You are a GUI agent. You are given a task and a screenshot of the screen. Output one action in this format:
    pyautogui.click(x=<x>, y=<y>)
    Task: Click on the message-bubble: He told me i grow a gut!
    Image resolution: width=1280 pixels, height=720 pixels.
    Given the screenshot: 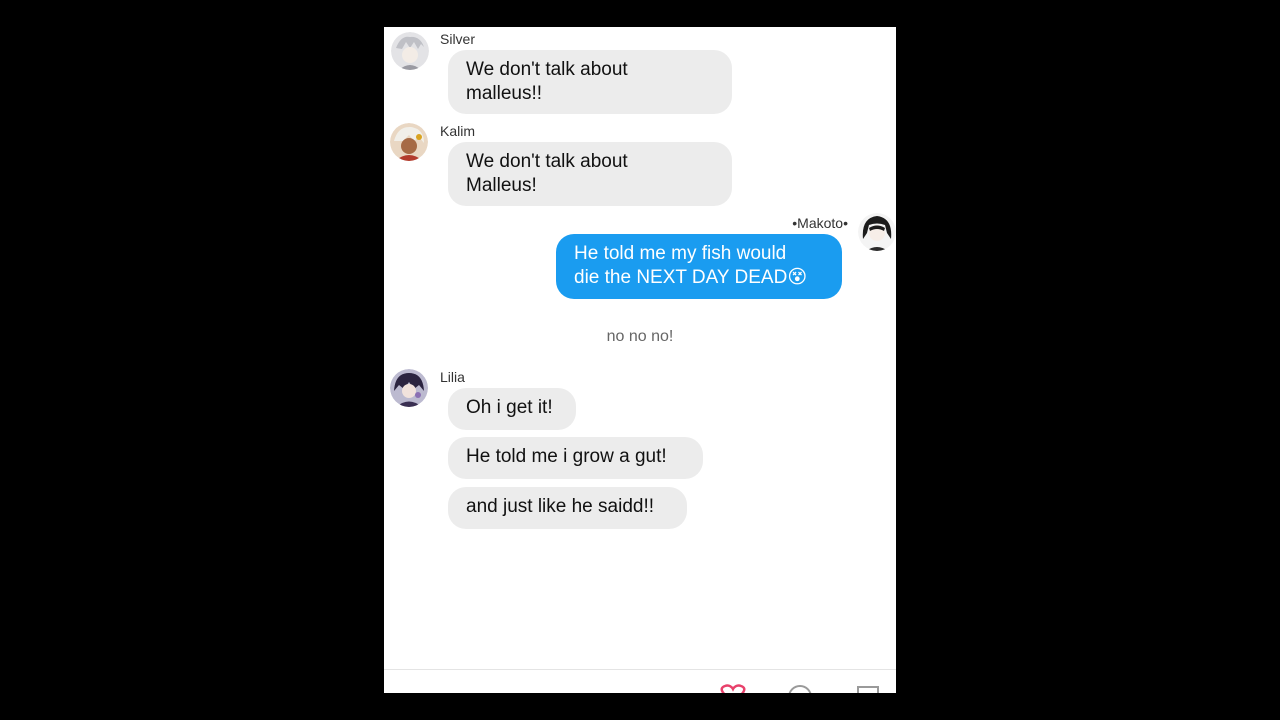 What is the action you would take?
    pyautogui.click(x=575, y=458)
    